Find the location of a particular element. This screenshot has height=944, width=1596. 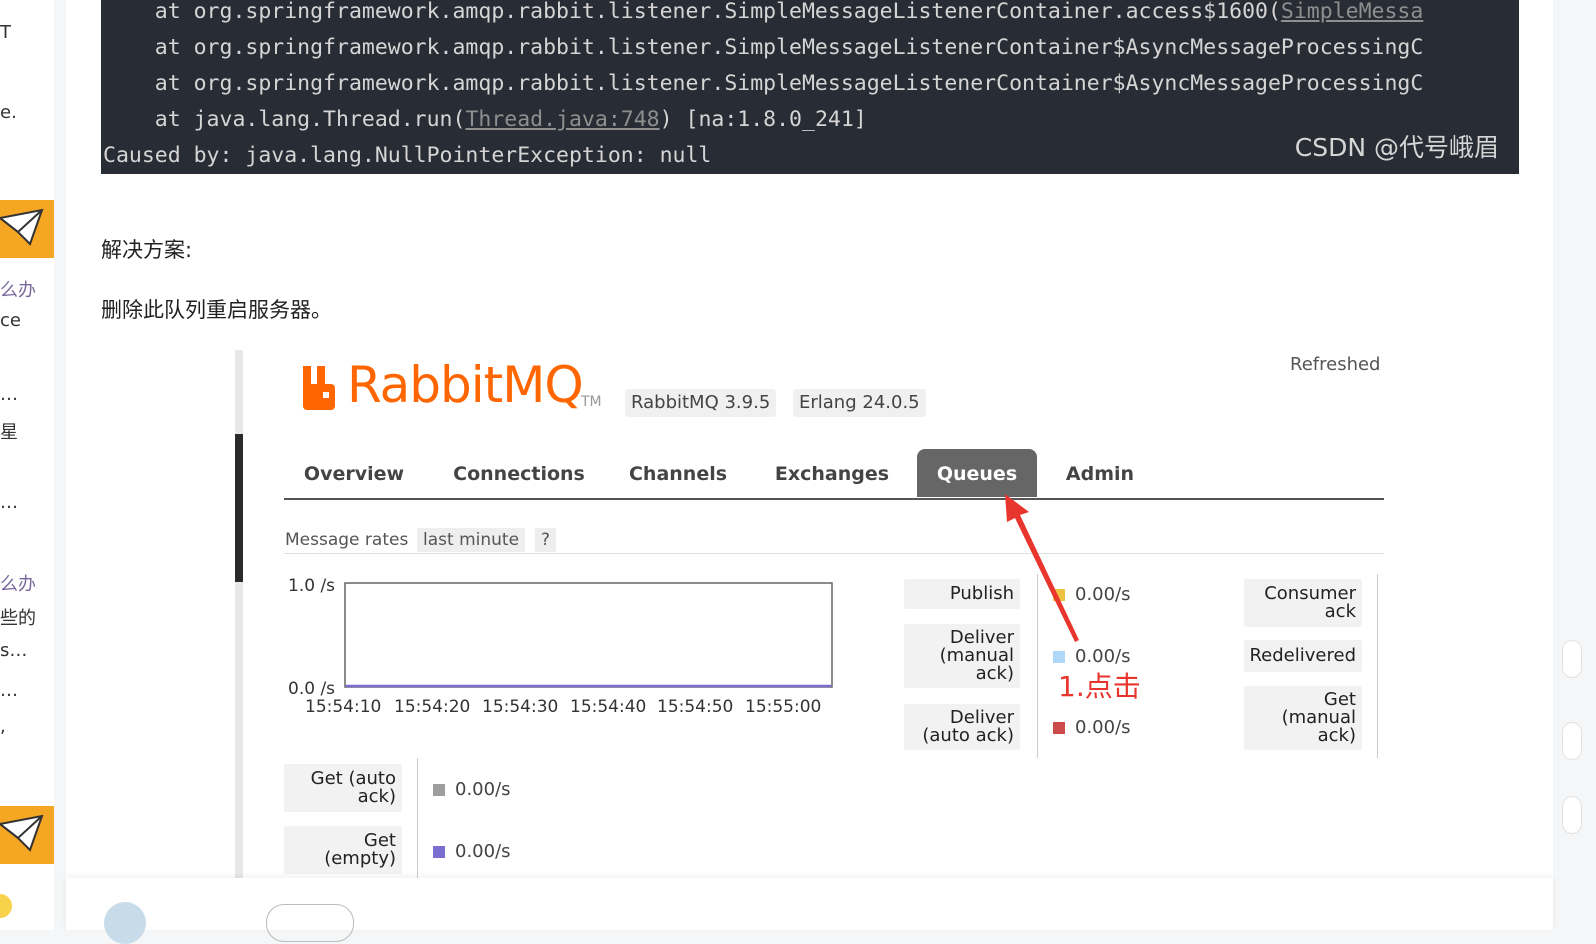

get-auto-rate: 0.00/s is located at coordinates (472, 789).